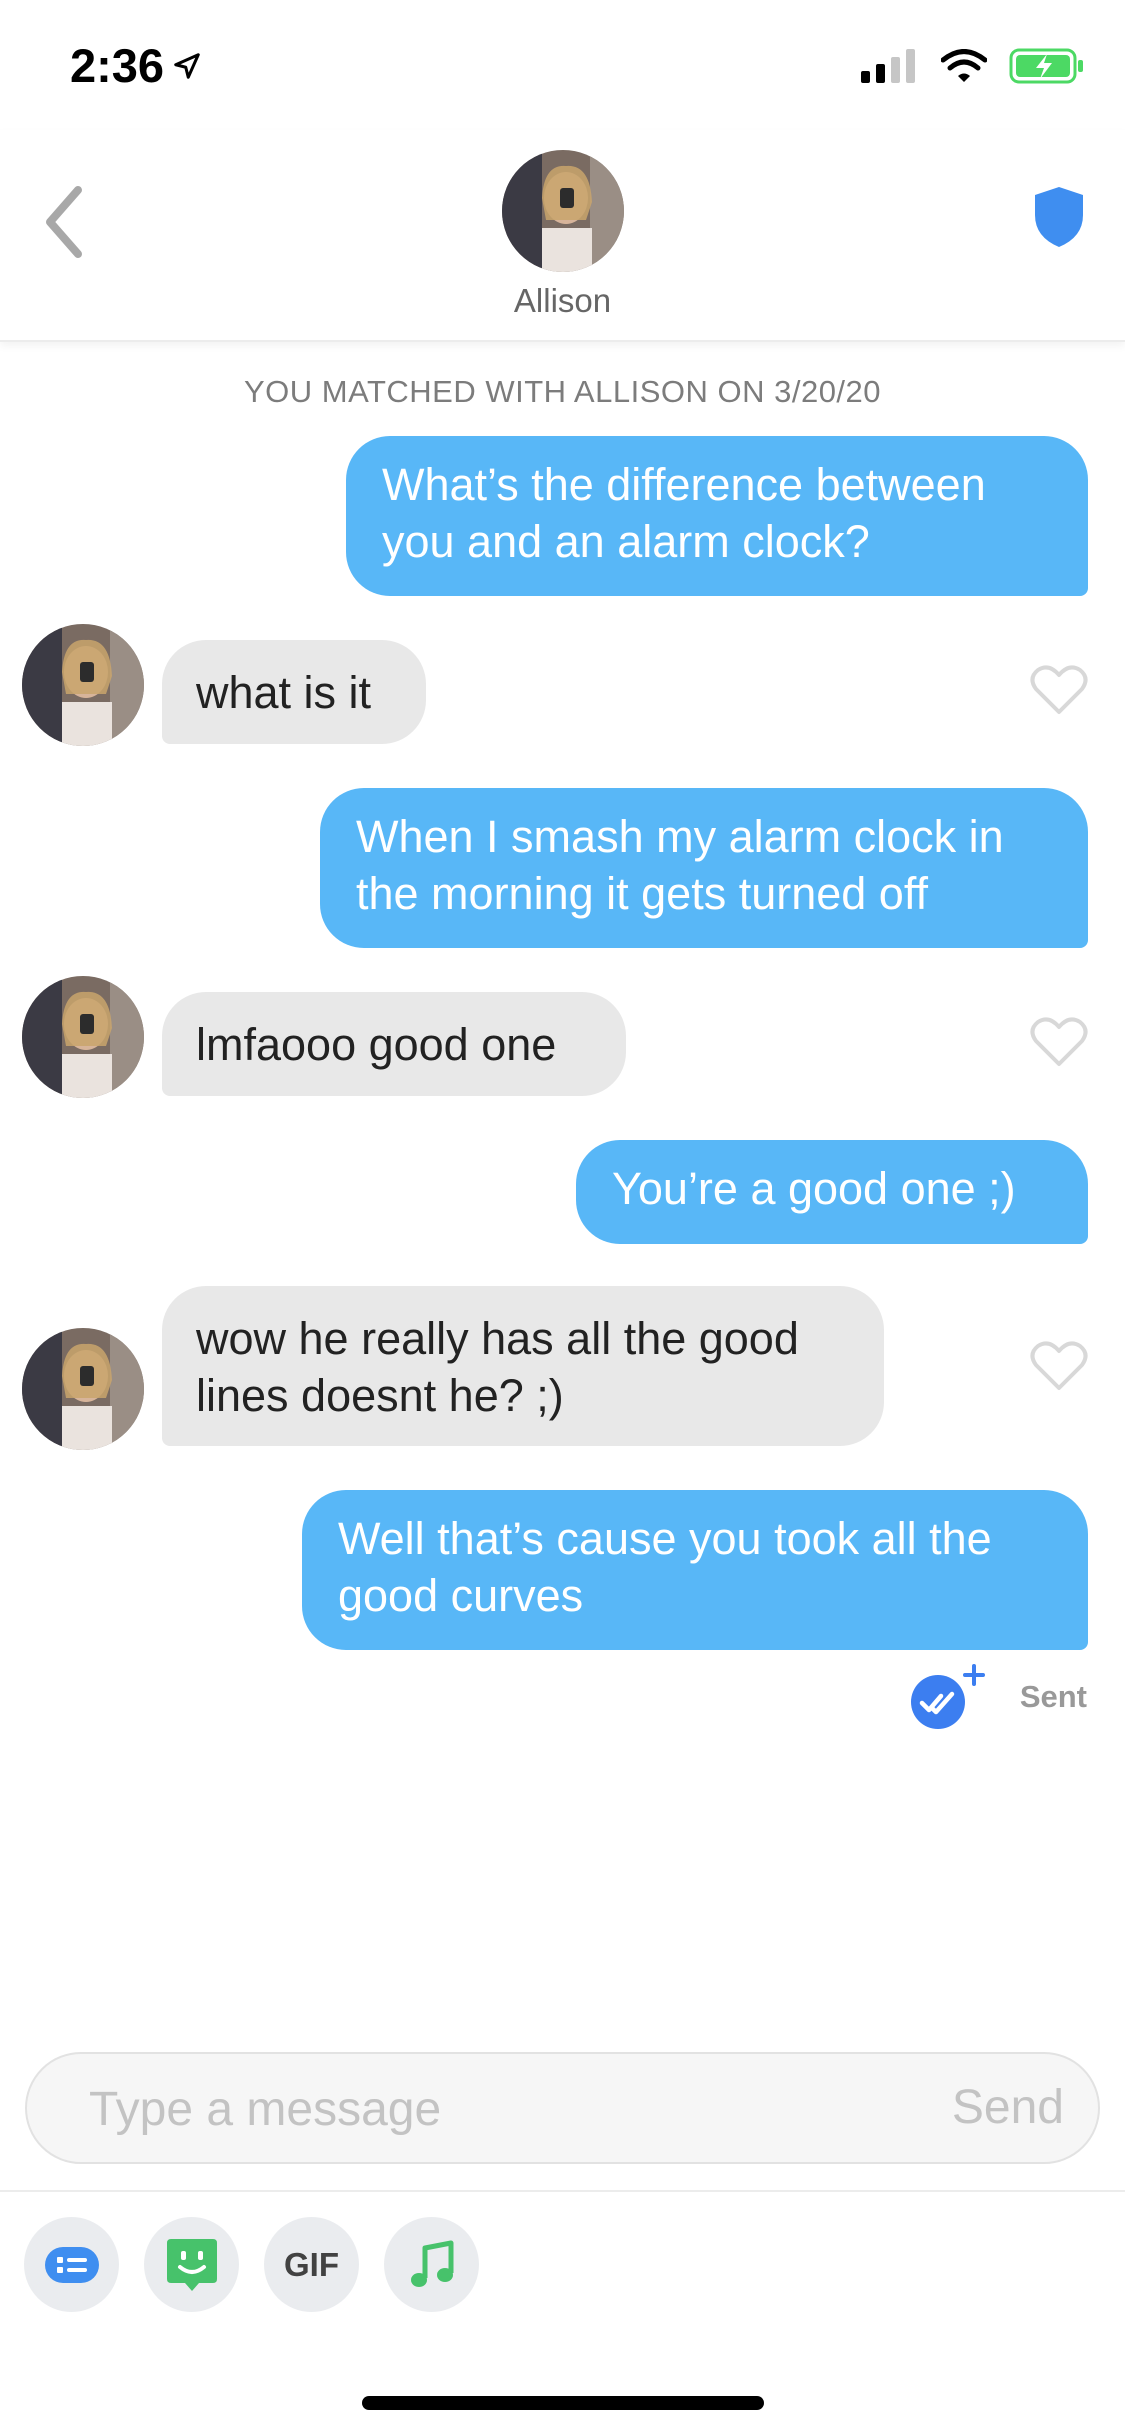 This screenshot has height=2436, width=1125. What do you see at coordinates (294, 692) in the screenshot?
I see `message-incoming: what is it` at bounding box center [294, 692].